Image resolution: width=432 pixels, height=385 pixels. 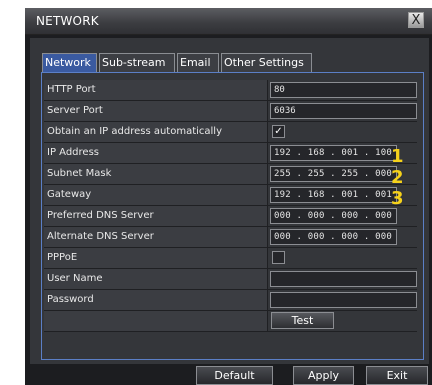 What do you see at coordinates (343, 111) in the screenshot?
I see `server-port-input: 6036` at bounding box center [343, 111].